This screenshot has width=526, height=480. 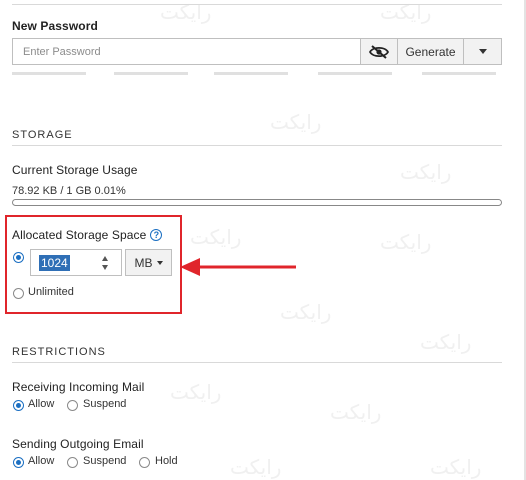 What do you see at coordinates (166, 461) in the screenshot?
I see `outgoing-hold-label: Hold` at bounding box center [166, 461].